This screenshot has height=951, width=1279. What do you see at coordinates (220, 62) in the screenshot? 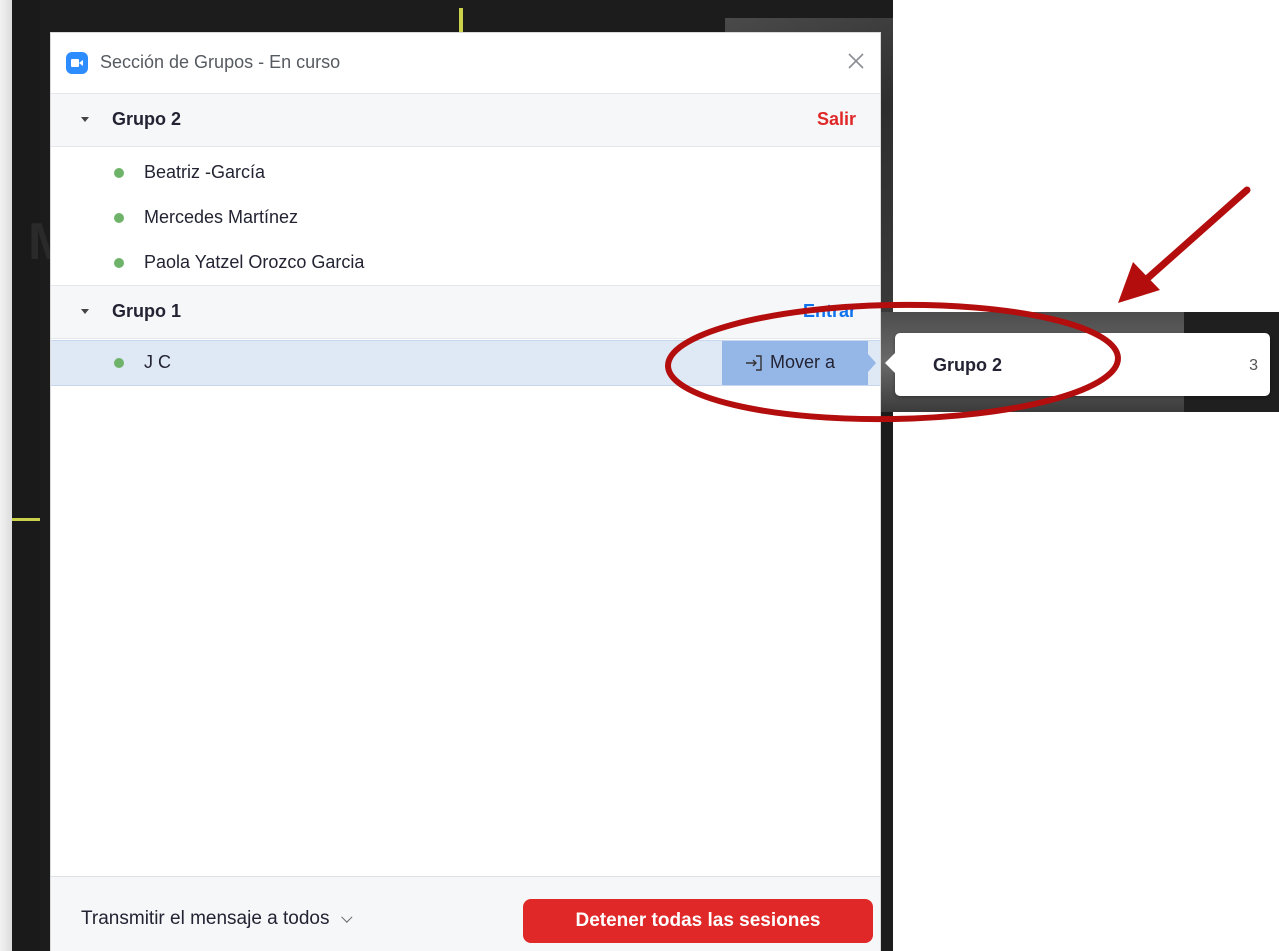
I see `window-title: Sección de Grupos - En curso` at bounding box center [220, 62].